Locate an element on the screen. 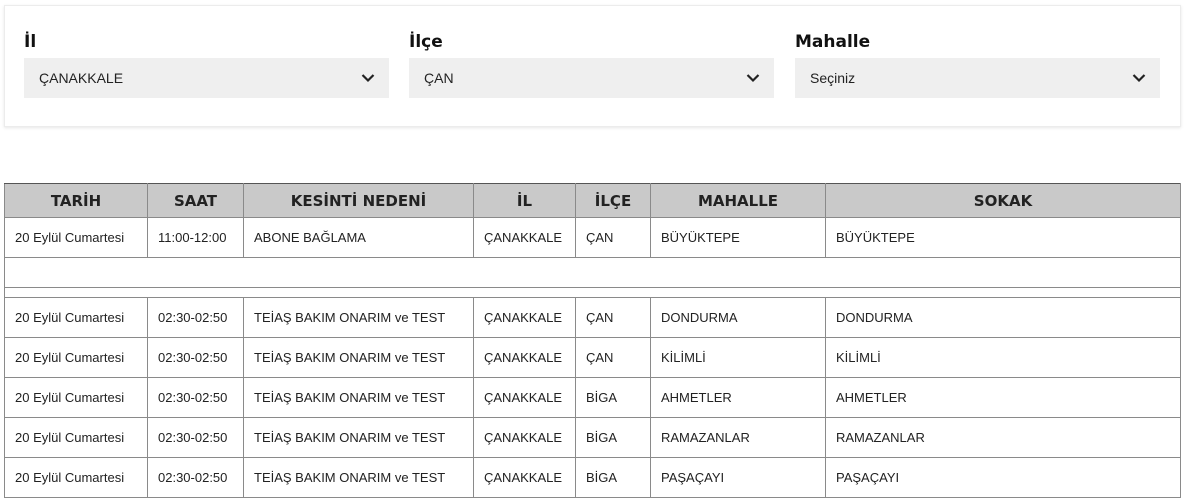  header-saat: SAAT is located at coordinates (195, 200).